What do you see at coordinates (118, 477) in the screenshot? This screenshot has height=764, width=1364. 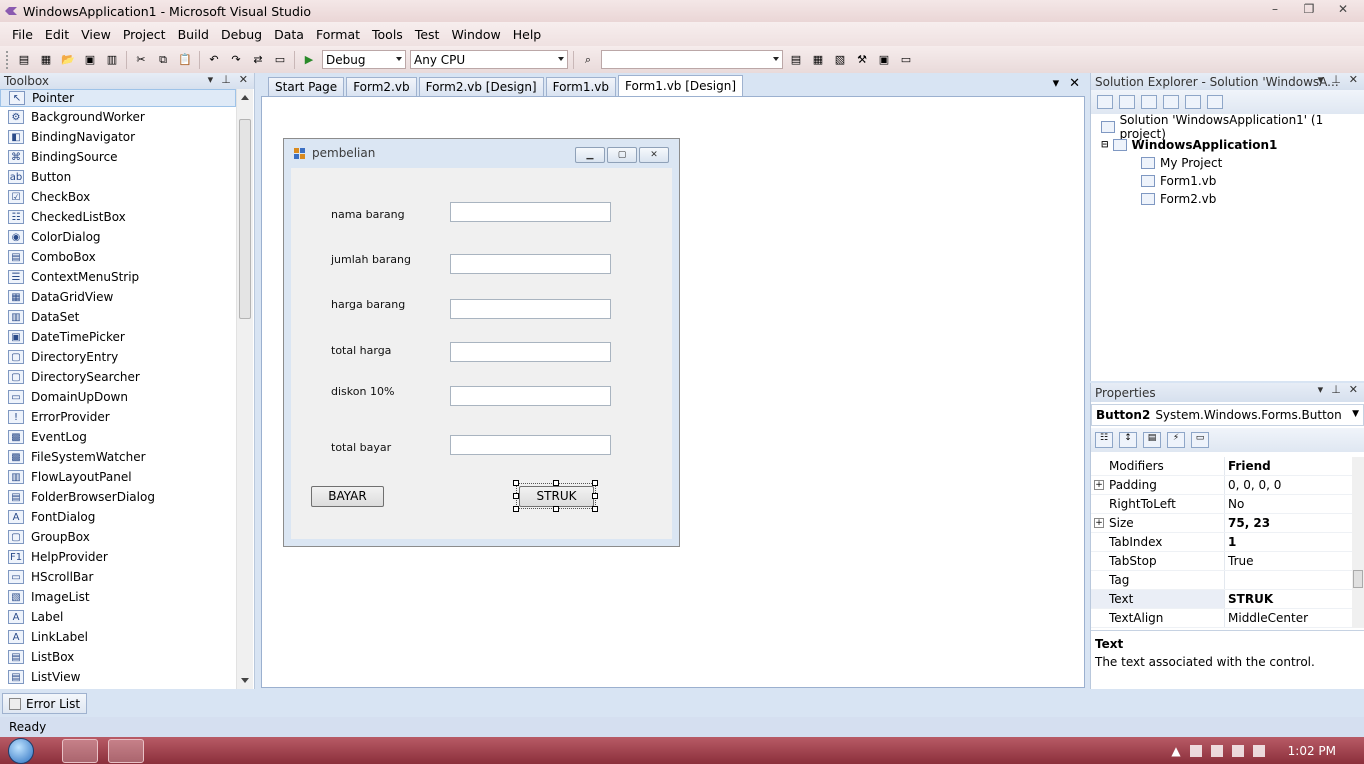 I see `toolbox-item: ▥ FlowLayoutPanel` at bounding box center [118, 477].